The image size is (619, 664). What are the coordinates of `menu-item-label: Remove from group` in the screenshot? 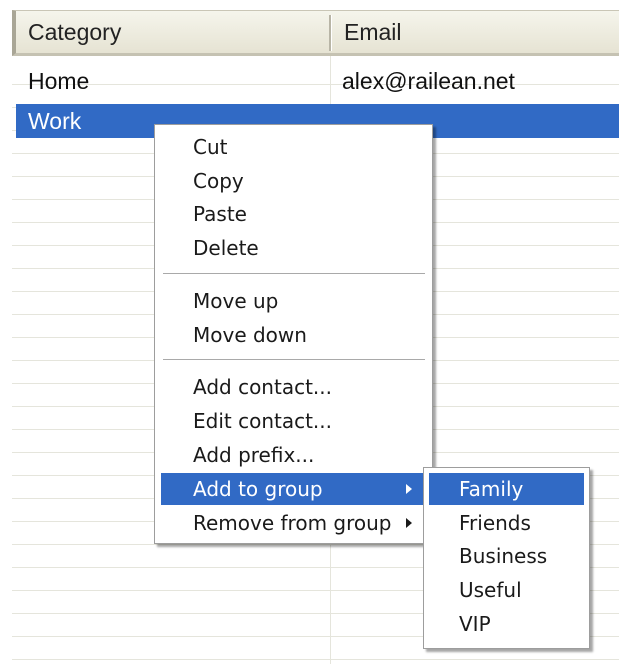 It's located at (292, 523).